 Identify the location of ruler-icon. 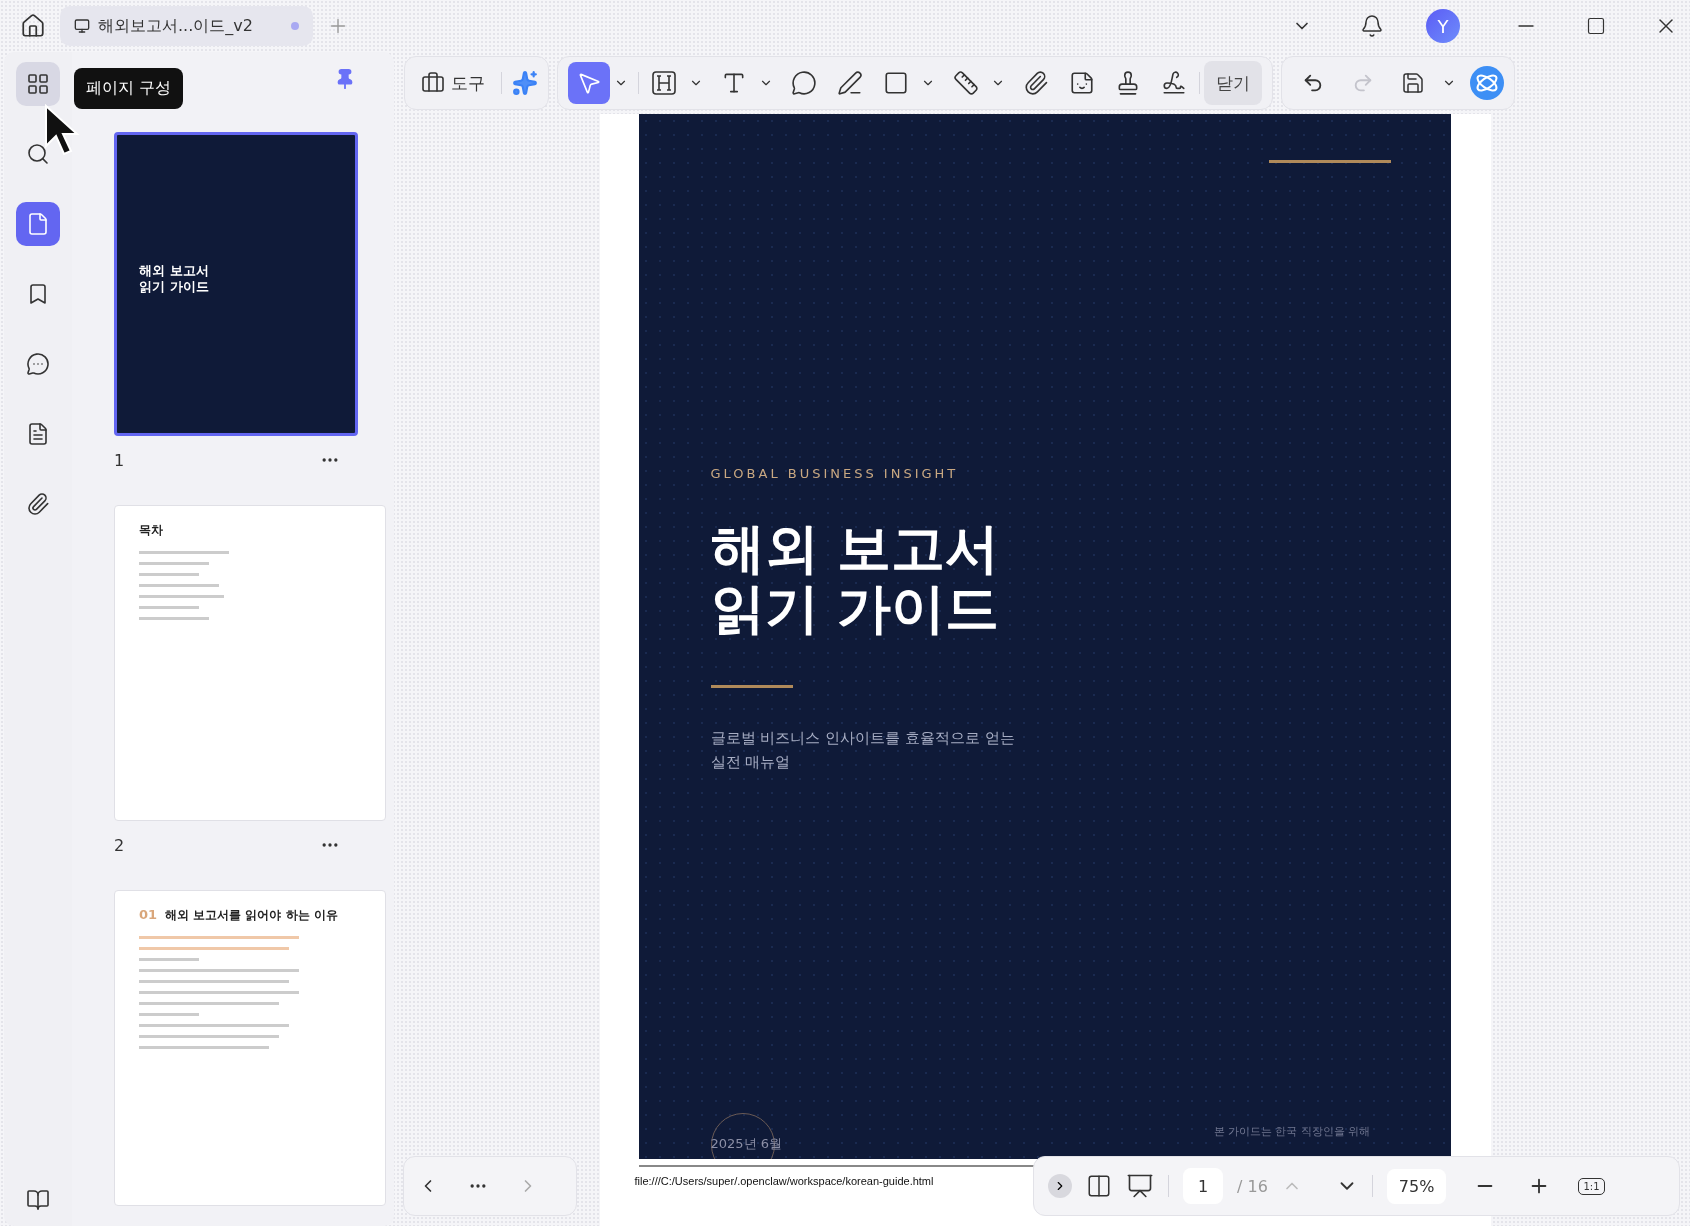
(966, 83).